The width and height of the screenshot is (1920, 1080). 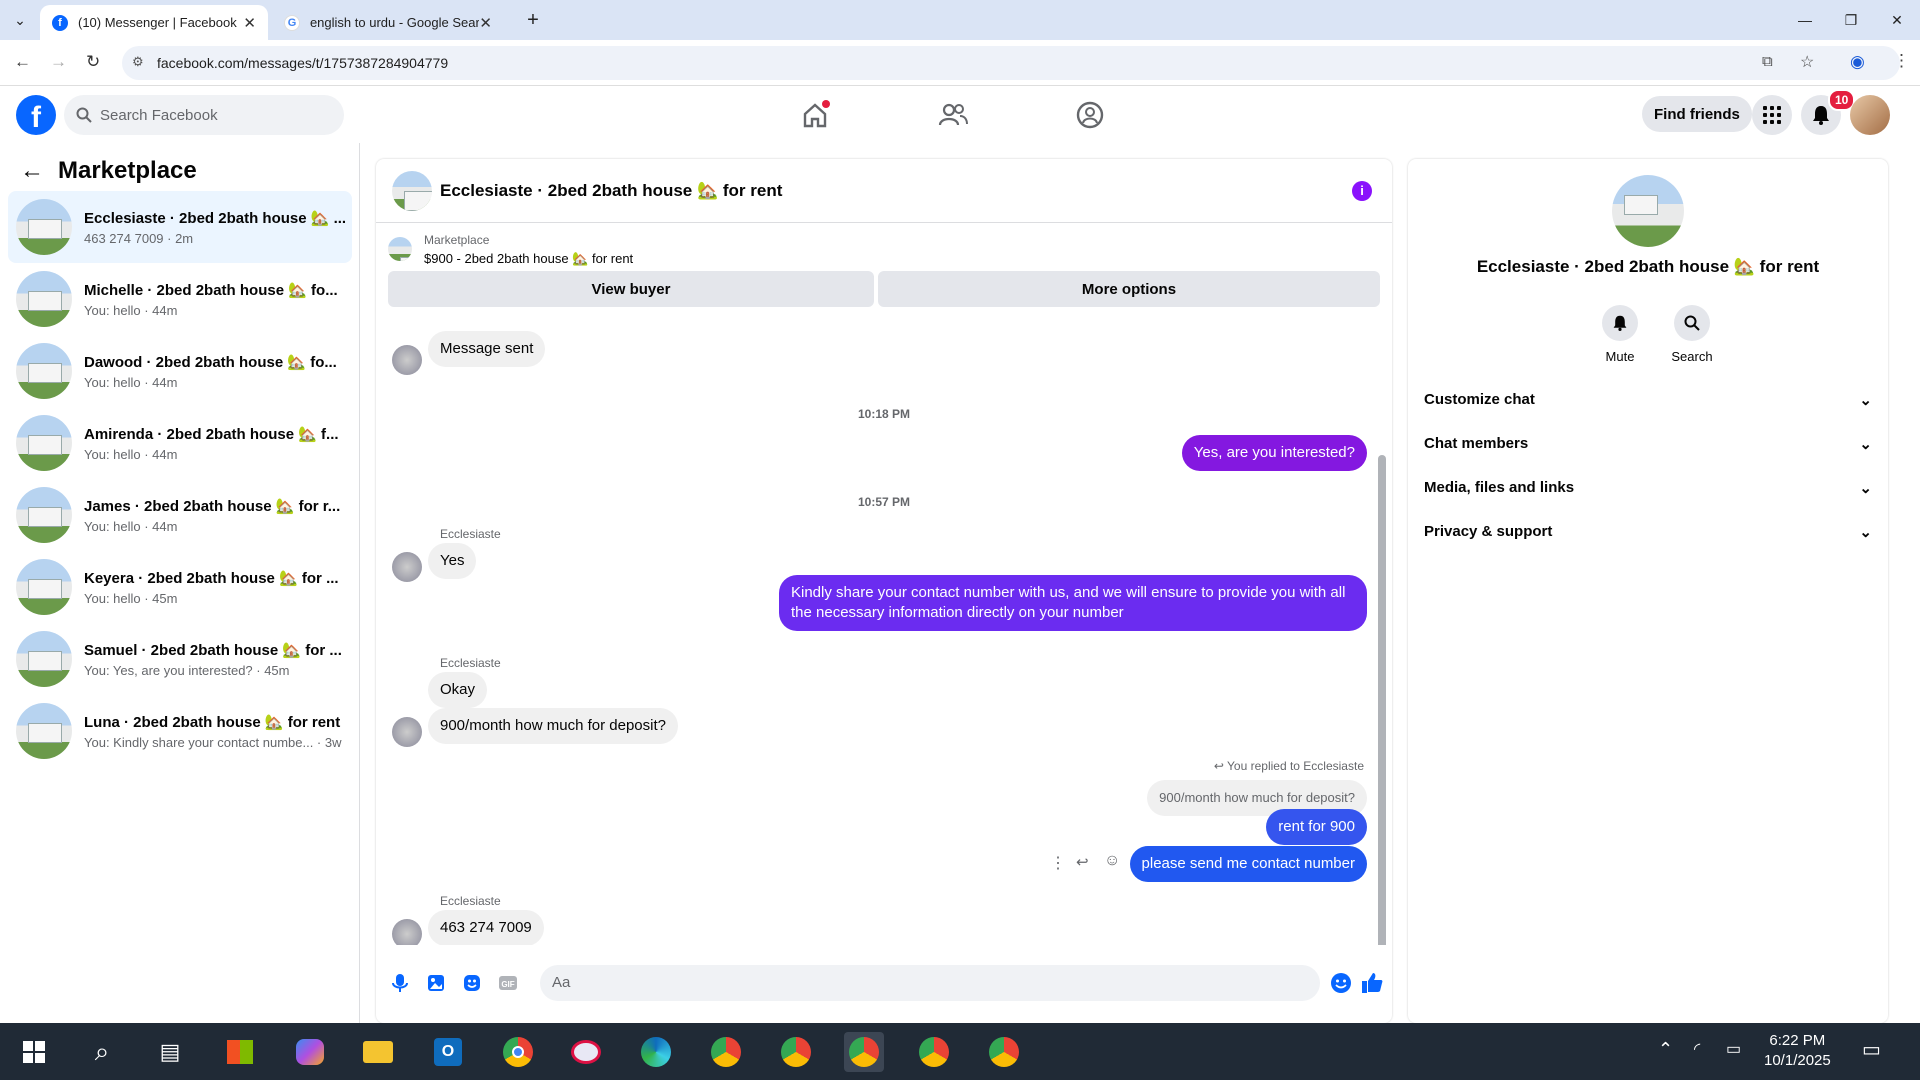 What do you see at coordinates (1648, 488) in the screenshot?
I see `media-files-row: Media, files and links ⌄` at bounding box center [1648, 488].